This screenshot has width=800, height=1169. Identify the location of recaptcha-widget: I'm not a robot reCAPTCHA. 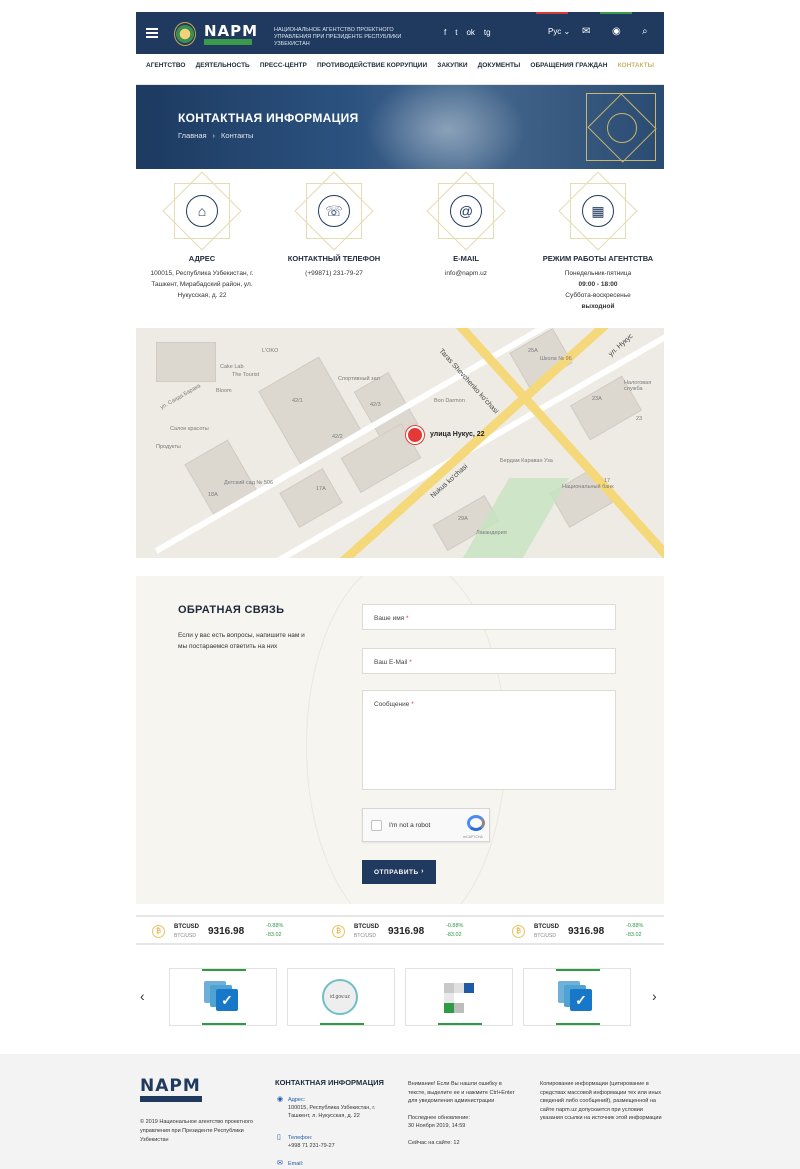
(426, 825).